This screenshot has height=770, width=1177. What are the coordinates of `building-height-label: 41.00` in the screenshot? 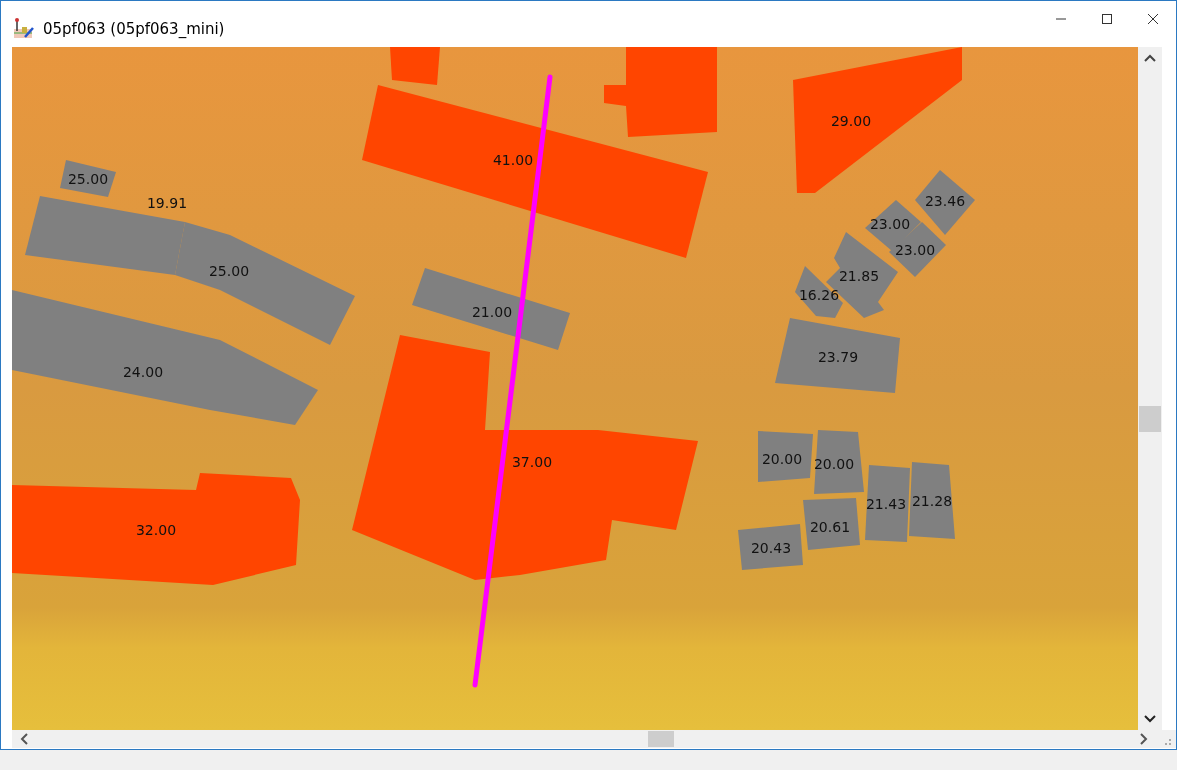 It's located at (513, 160).